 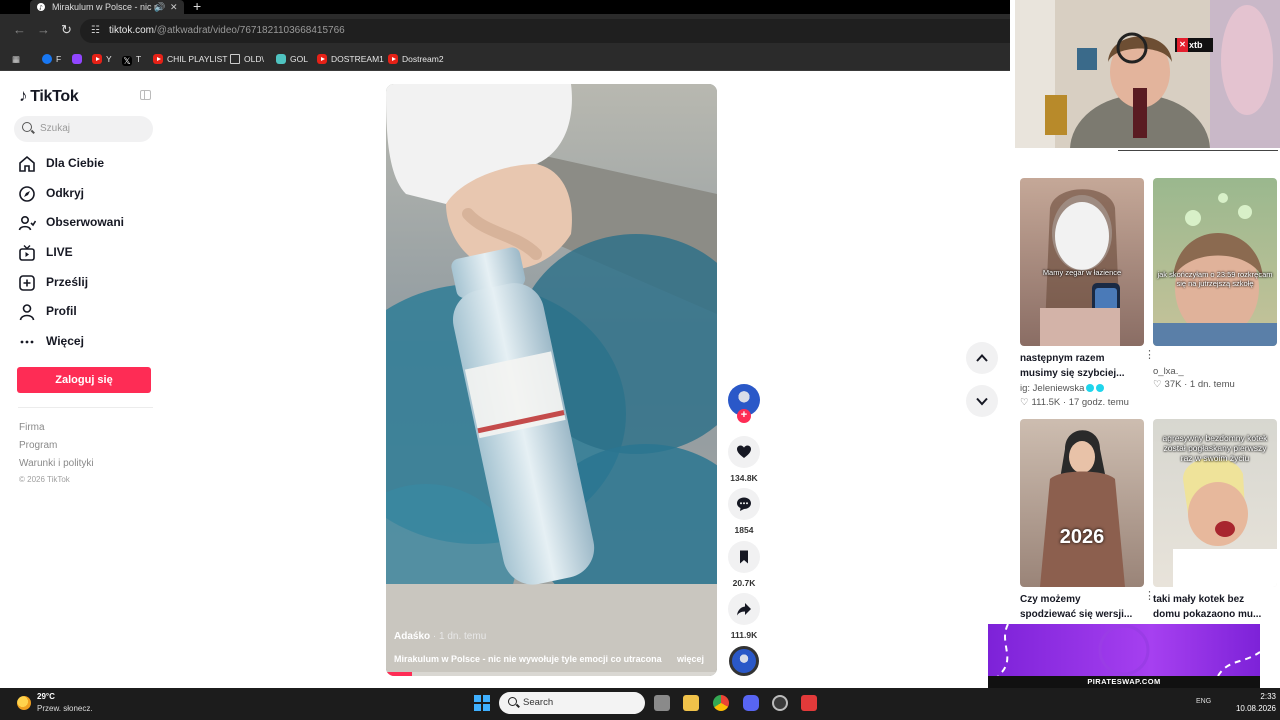 I want to click on like-count: 134.8K, so click(x=744, y=478).